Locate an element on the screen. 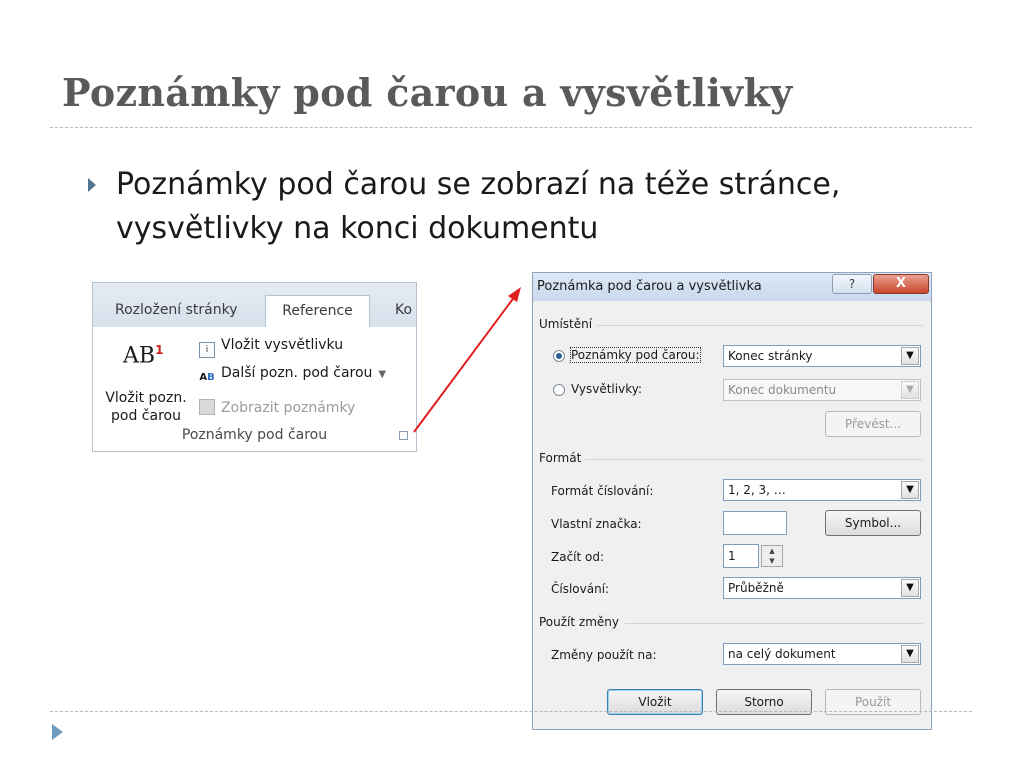  apply-to-select: na celý dokument ▼ is located at coordinates (822, 654).